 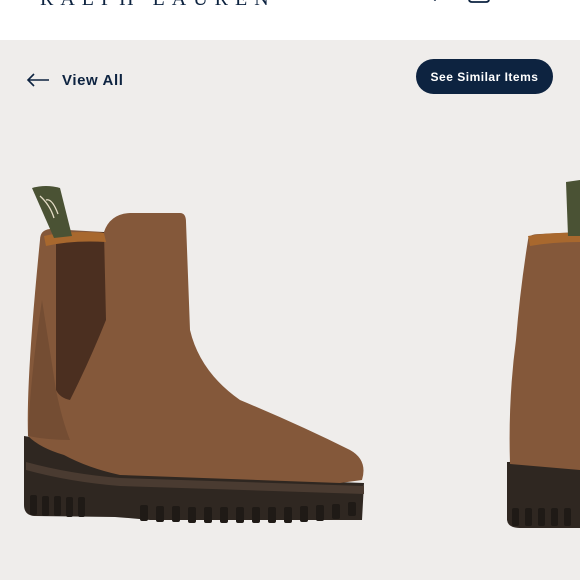 What do you see at coordinates (93, 80) in the screenshot?
I see `back-link-label: View All` at bounding box center [93, 80].